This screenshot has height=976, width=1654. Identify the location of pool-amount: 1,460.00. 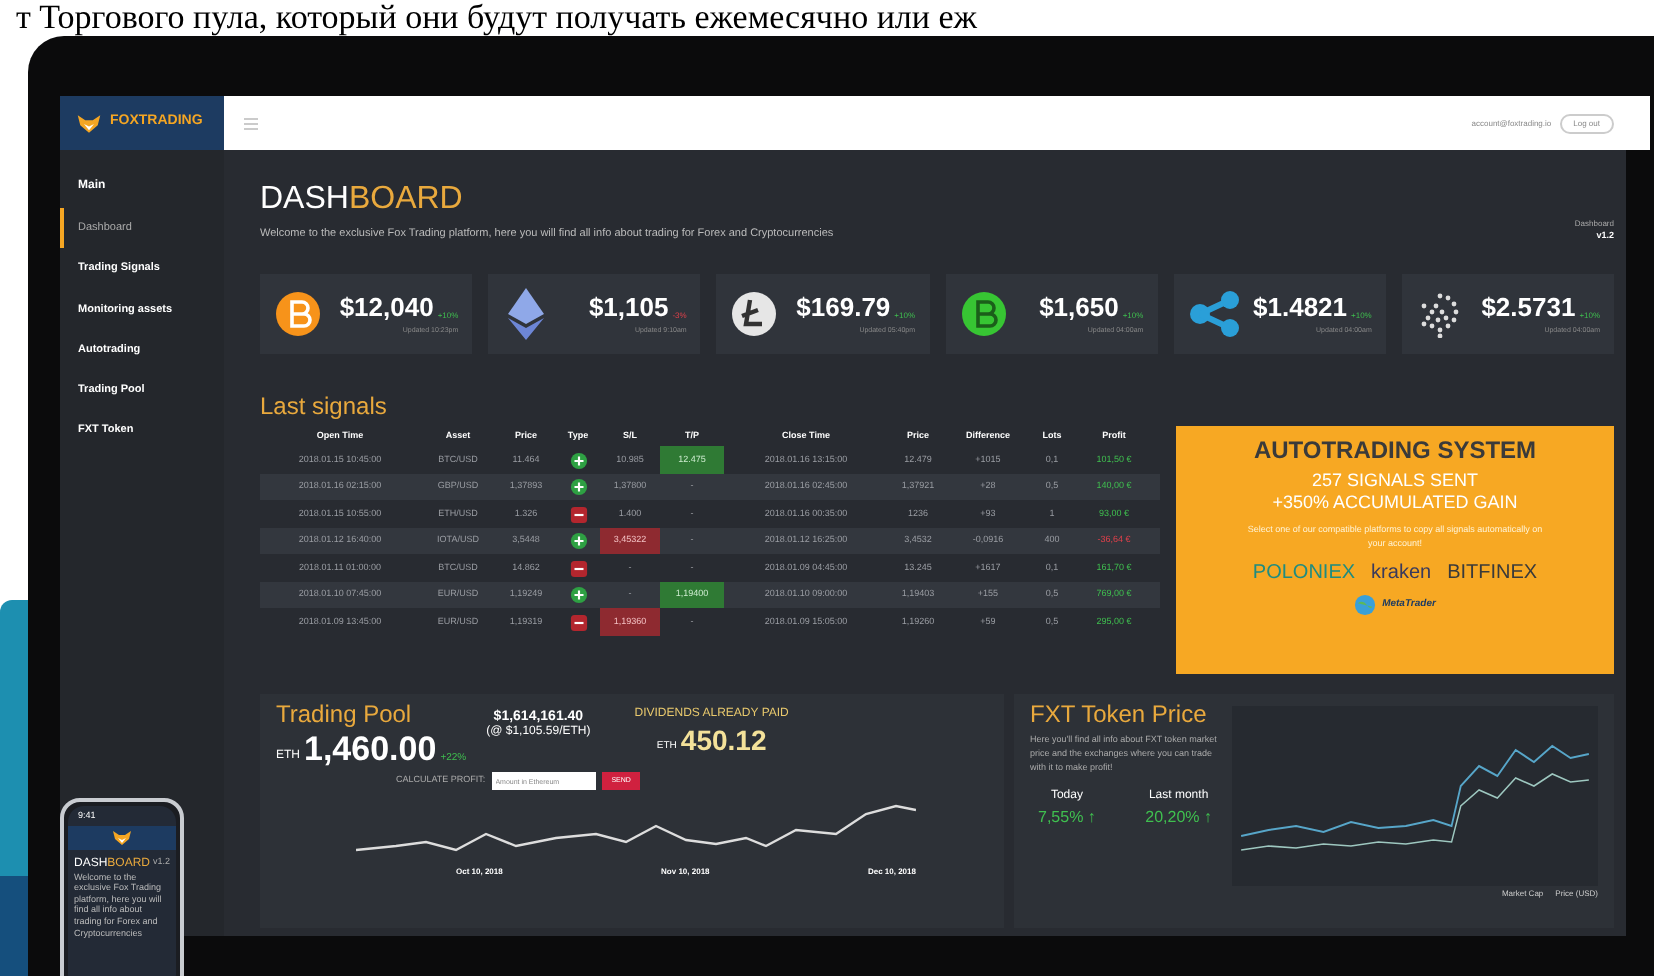
(370, 749).